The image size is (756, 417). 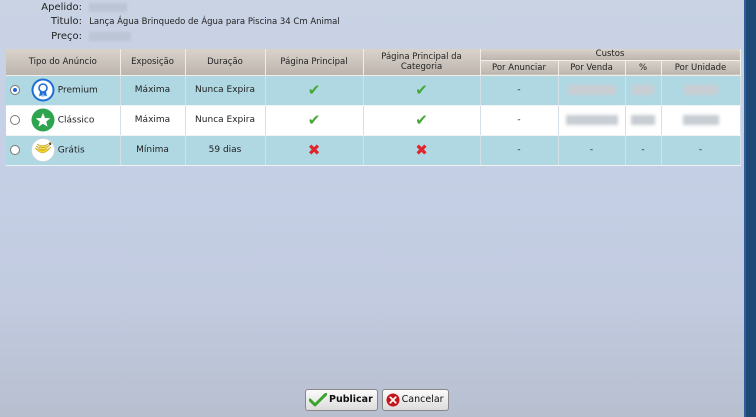 I want to click on type-cell: Clássico, so click(x=63, y=120).